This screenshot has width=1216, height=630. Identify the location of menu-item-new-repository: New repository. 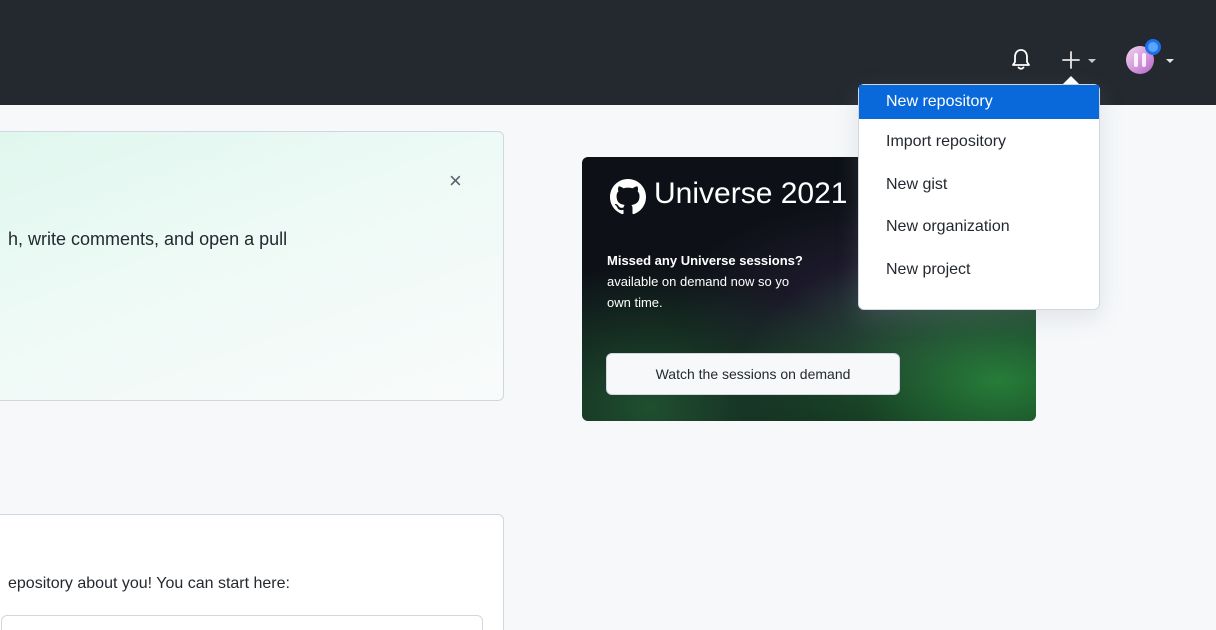
(979, 102).